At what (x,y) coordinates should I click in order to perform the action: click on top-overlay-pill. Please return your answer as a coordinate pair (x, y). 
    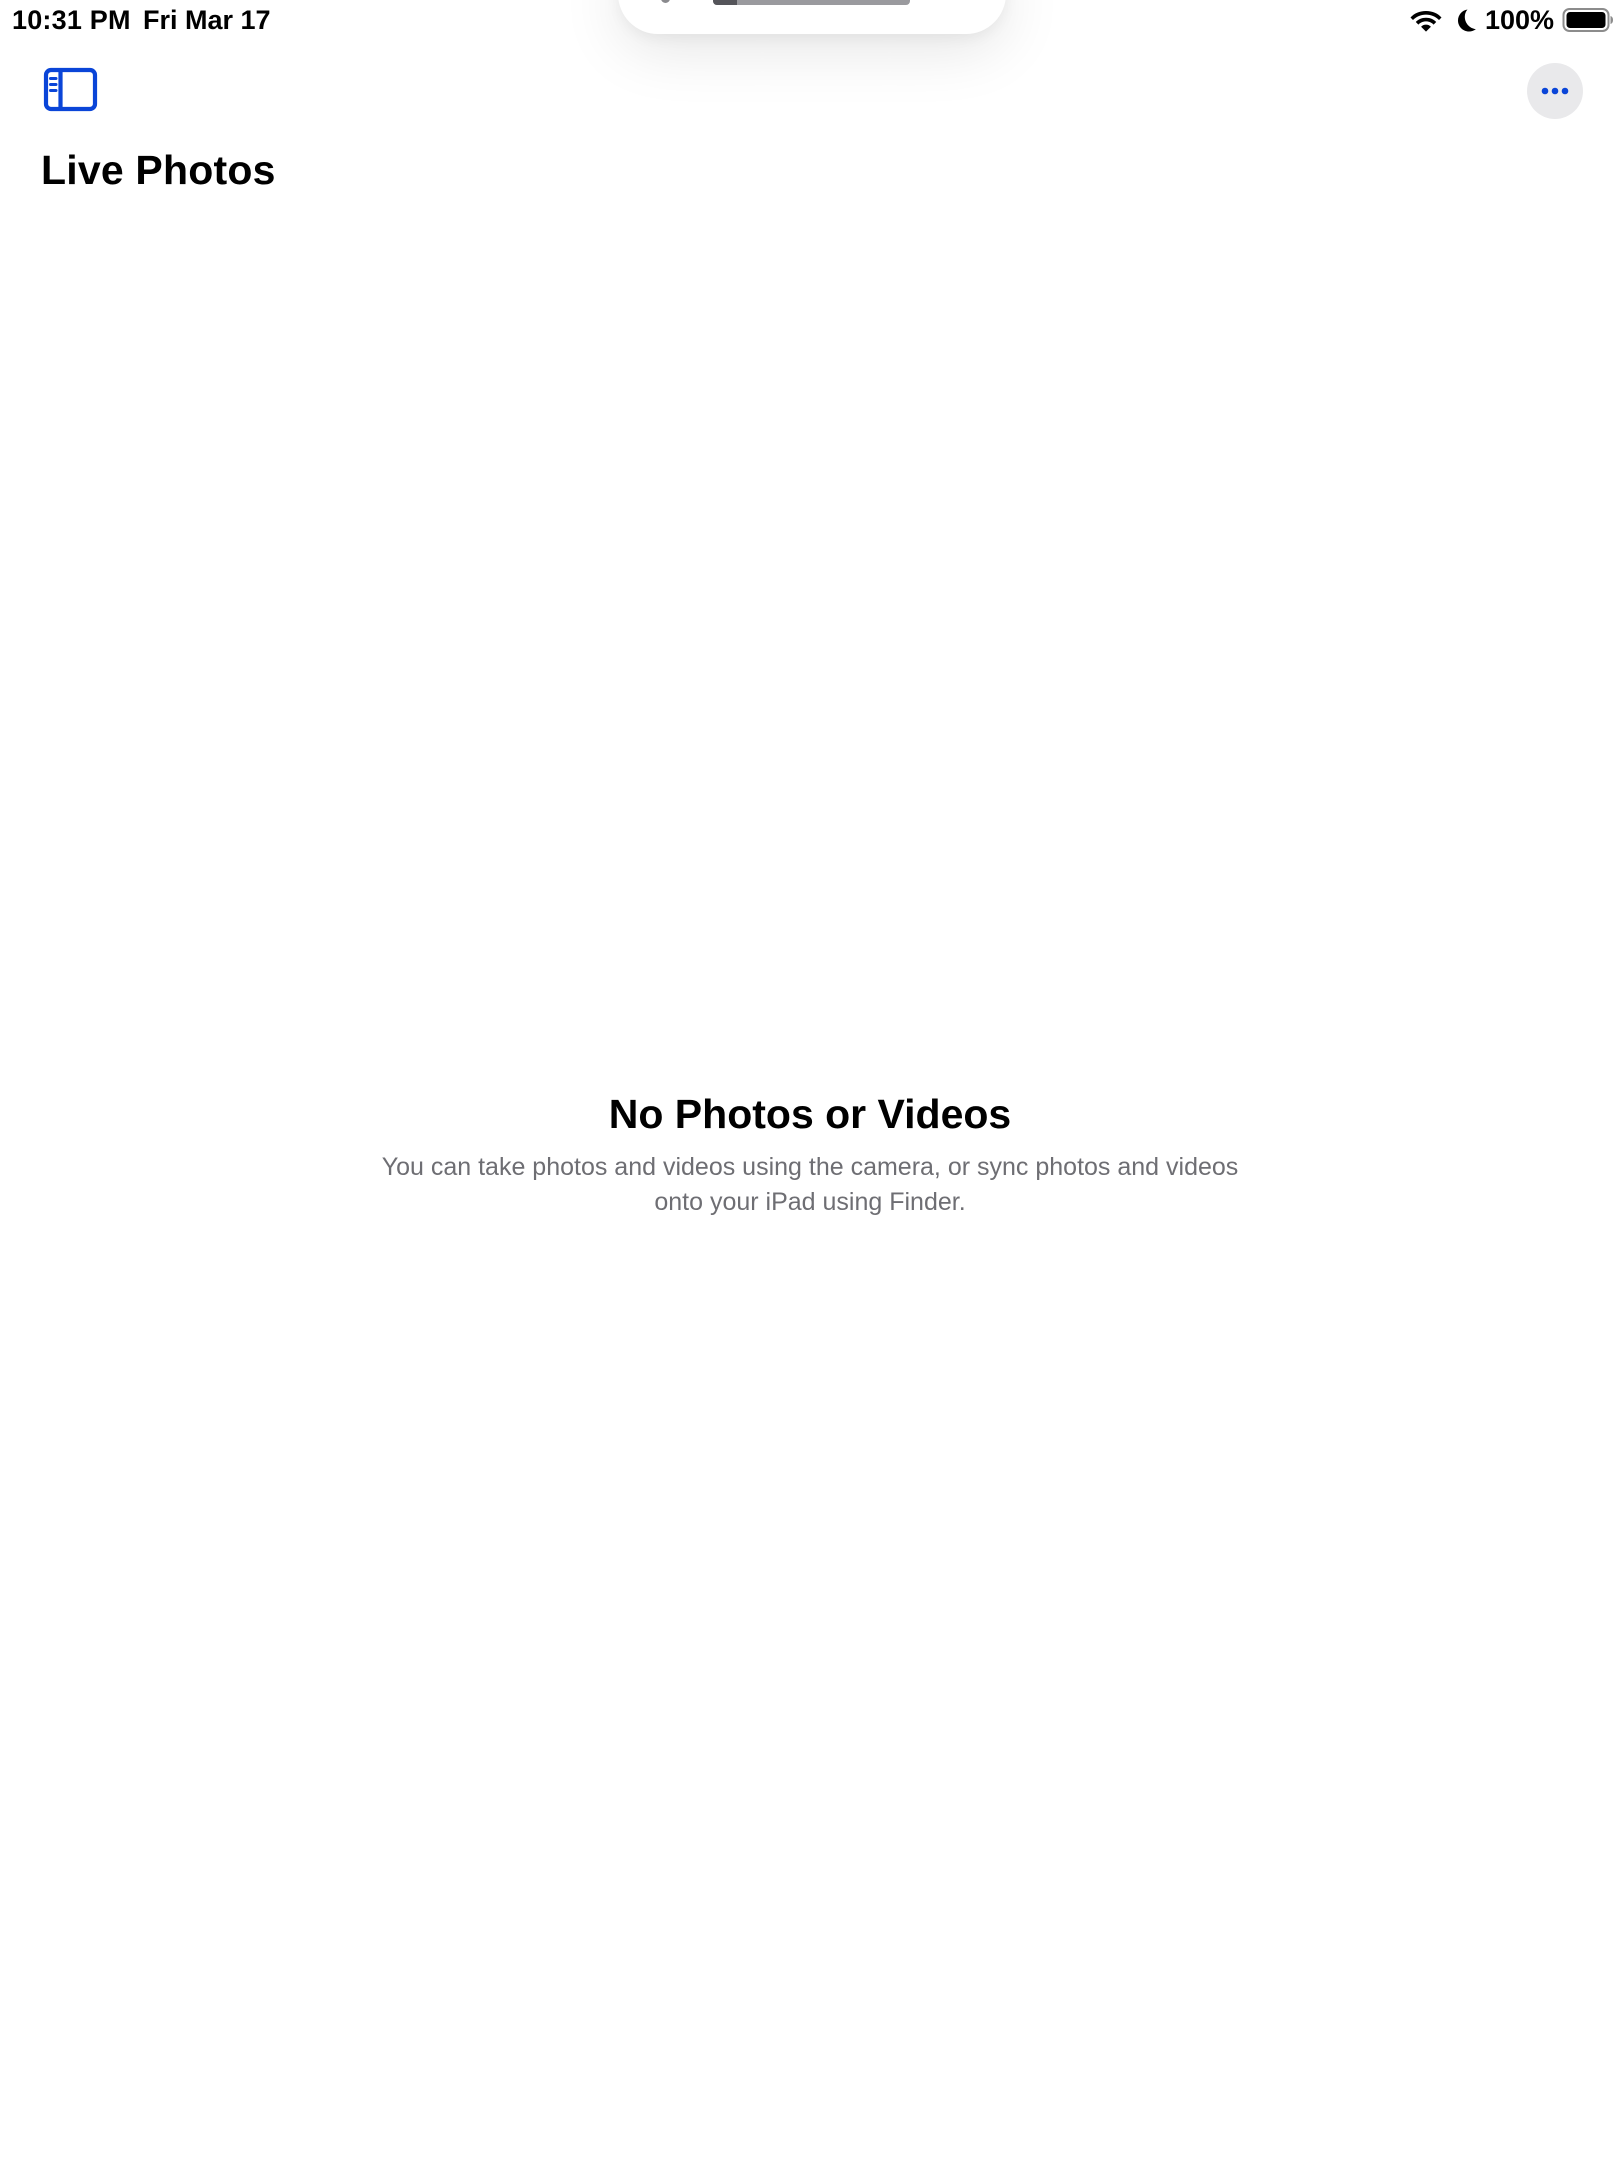
    Looking at the image, I should click on (812, 17).